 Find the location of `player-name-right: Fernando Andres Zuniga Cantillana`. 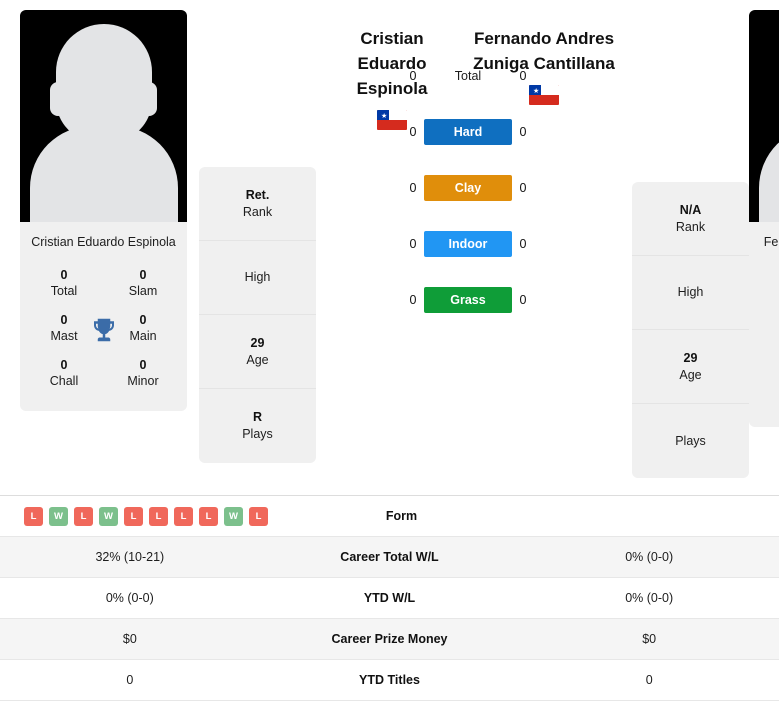

player-name-right: Fernando Andres Zuniga Cantillana is located at coordinates (771, 242).